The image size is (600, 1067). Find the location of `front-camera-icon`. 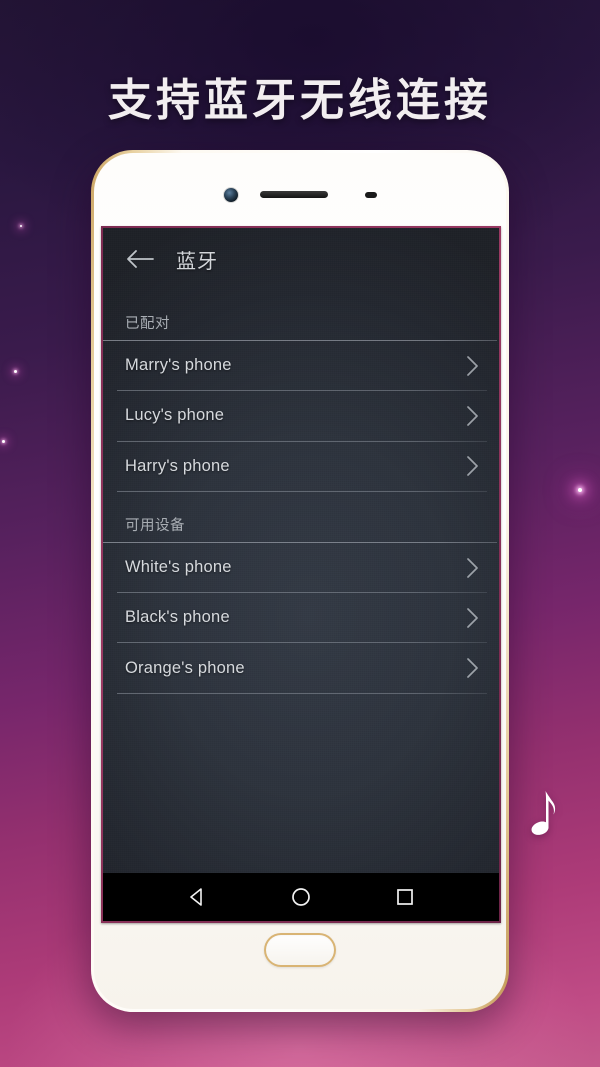

front-camera-icon is located at coordinates (231, 195).